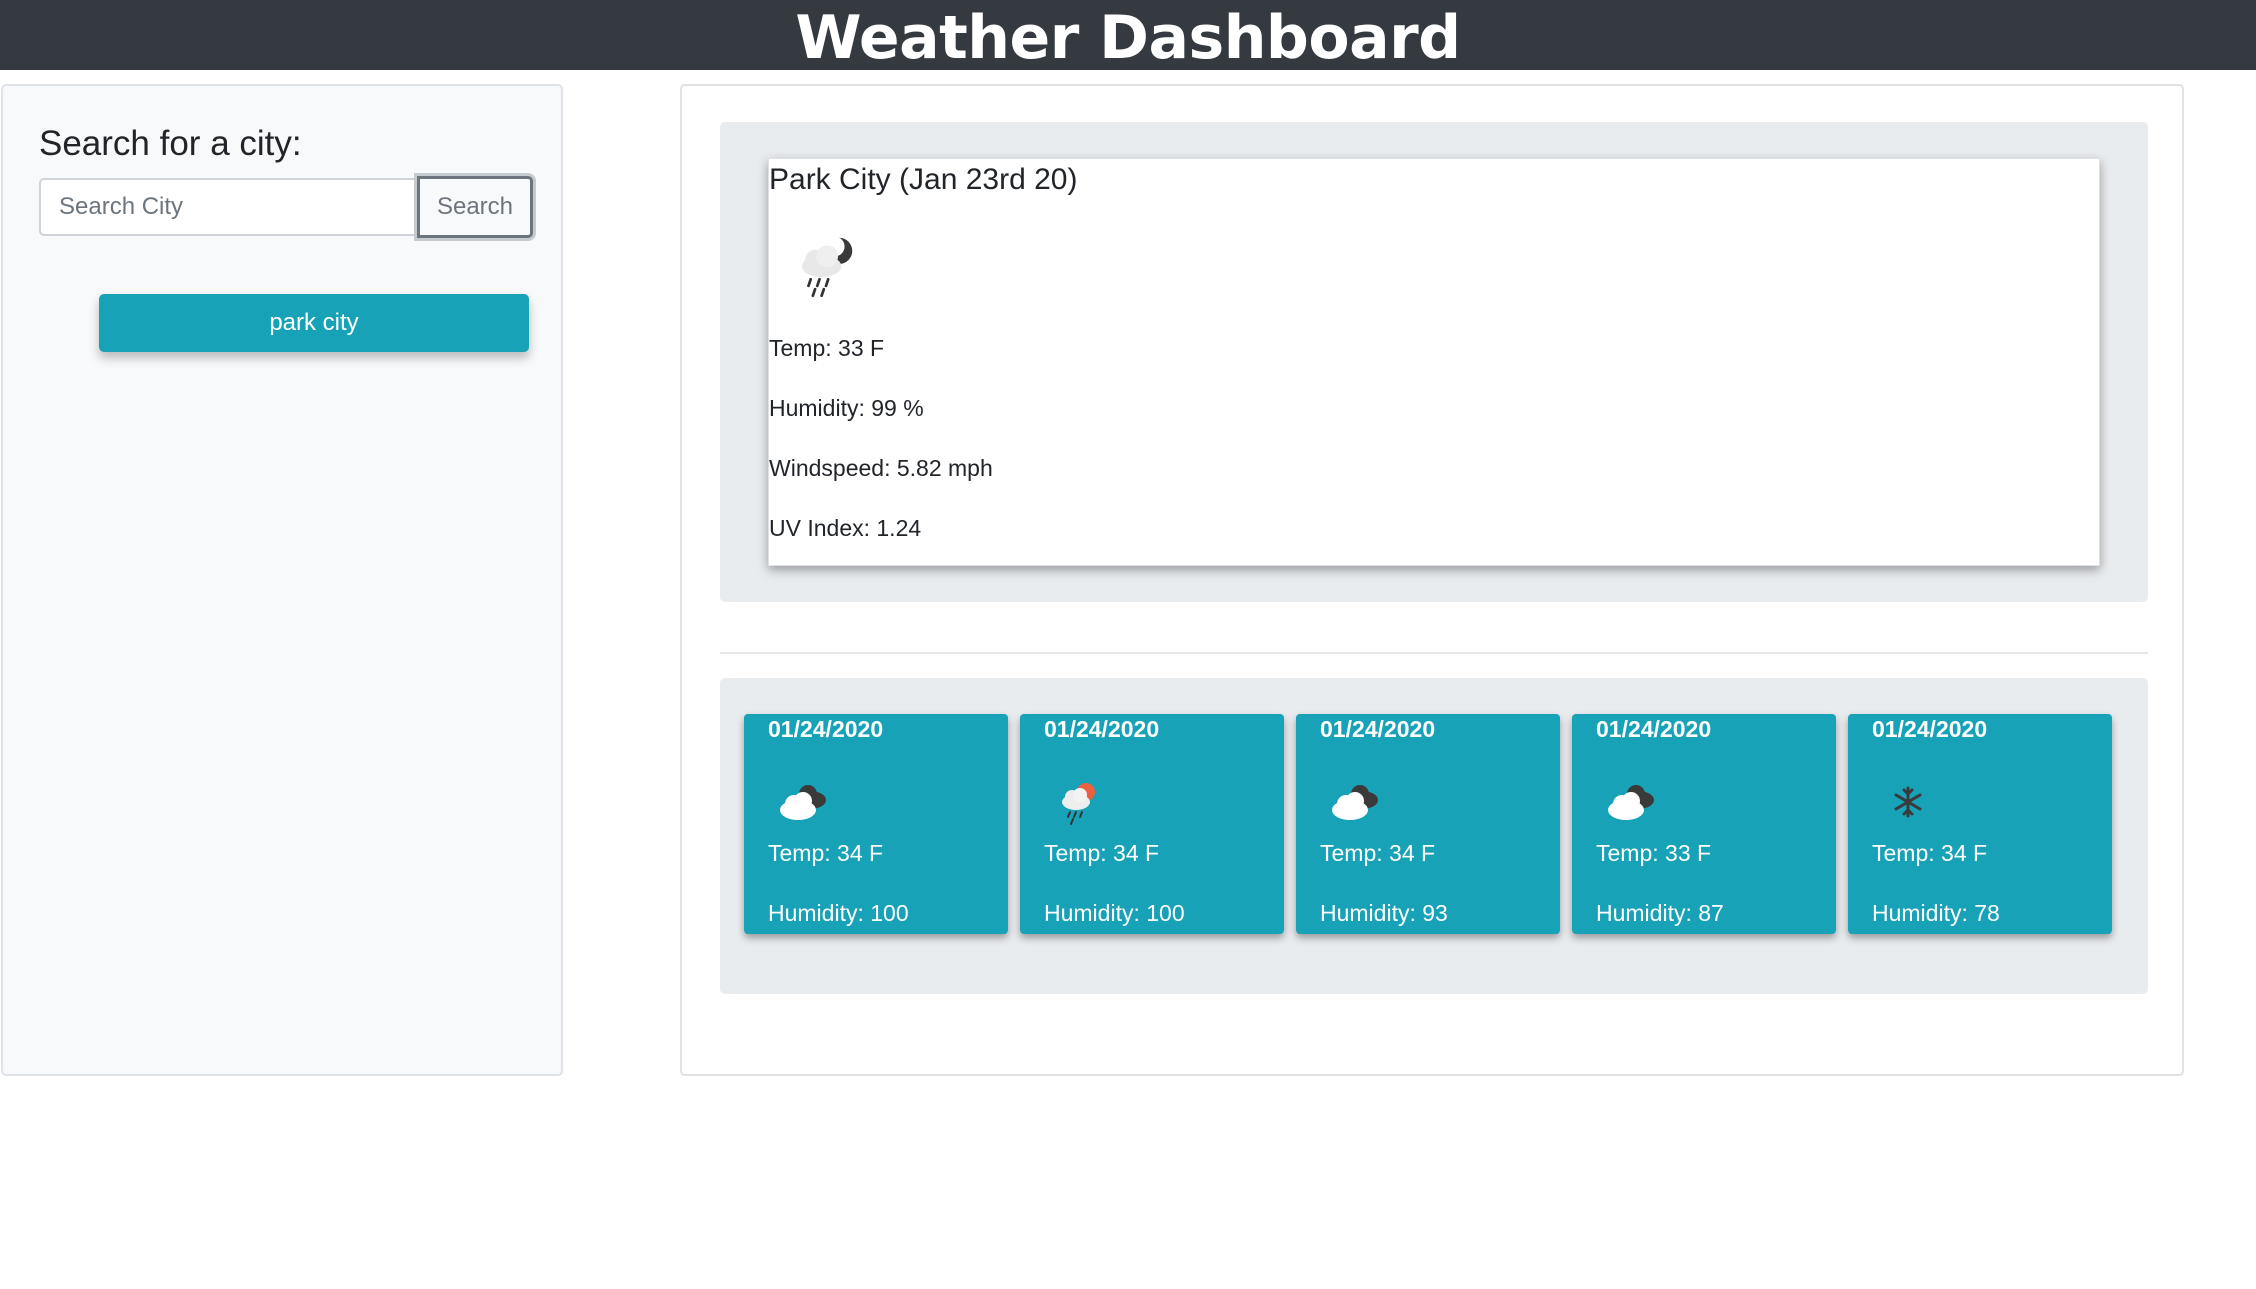 The height and width of the screenshot is (1289, 2256). I want to click on forecast-temp: Temp: 33 F, so click(1654, 853).